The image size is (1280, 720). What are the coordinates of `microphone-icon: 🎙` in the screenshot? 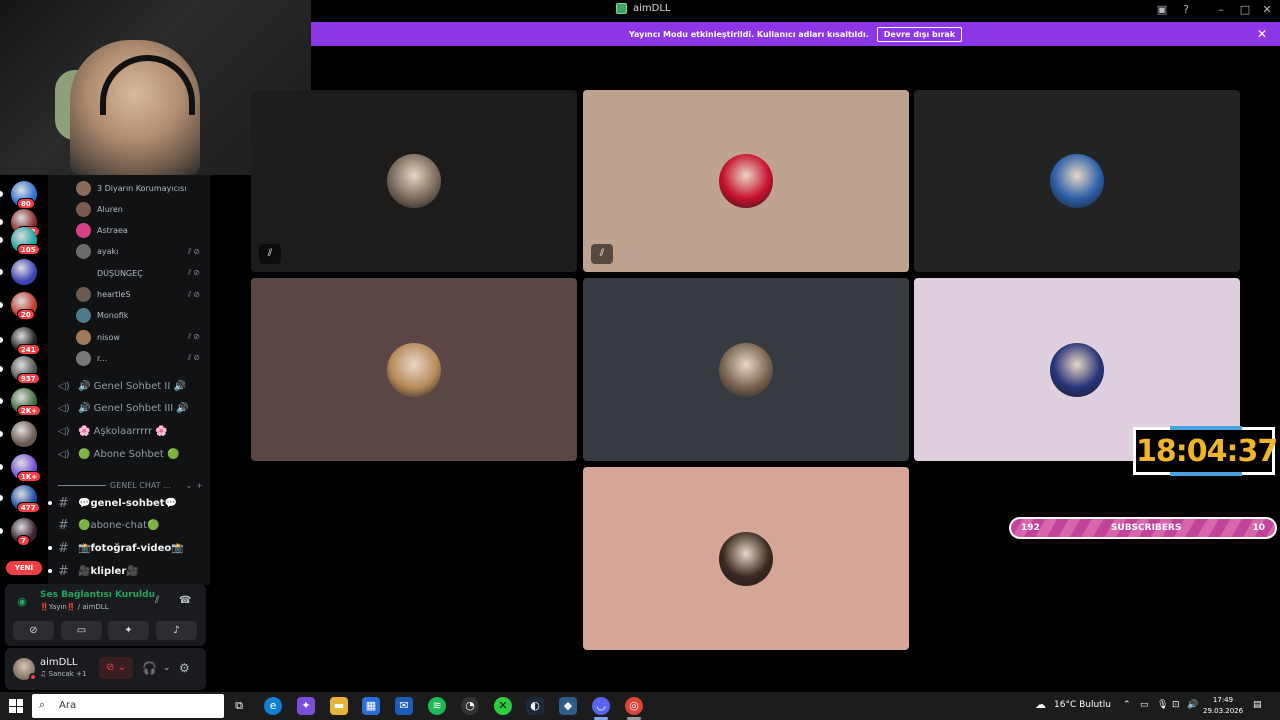 It's located at (1162, 705).